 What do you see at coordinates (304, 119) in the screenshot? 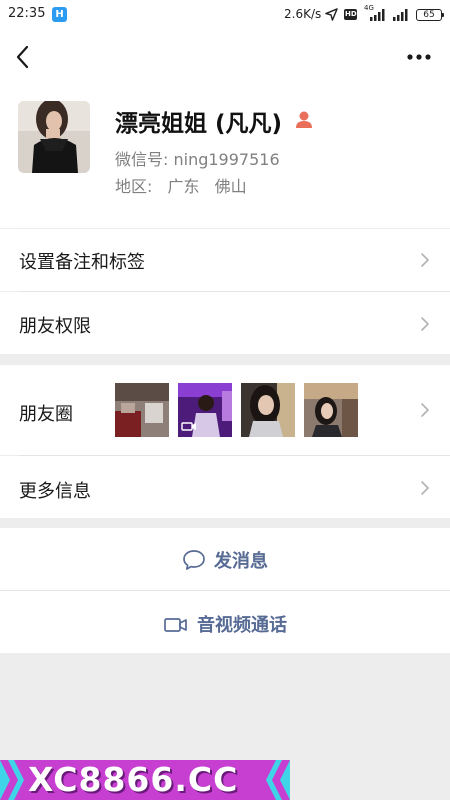
I see `female-icon` at bounding box center [304, 119].